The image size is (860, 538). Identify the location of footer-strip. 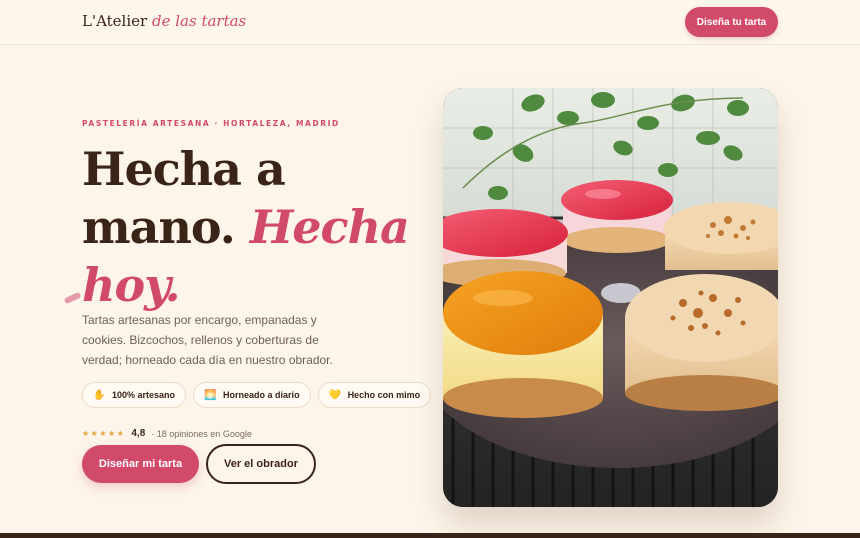
(430, 535).